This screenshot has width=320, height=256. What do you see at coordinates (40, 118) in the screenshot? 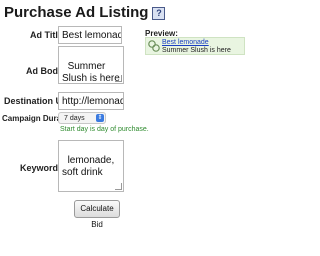
I see `campaign-duration-label: Campaign Duration:` at bounding box center [40, 118].